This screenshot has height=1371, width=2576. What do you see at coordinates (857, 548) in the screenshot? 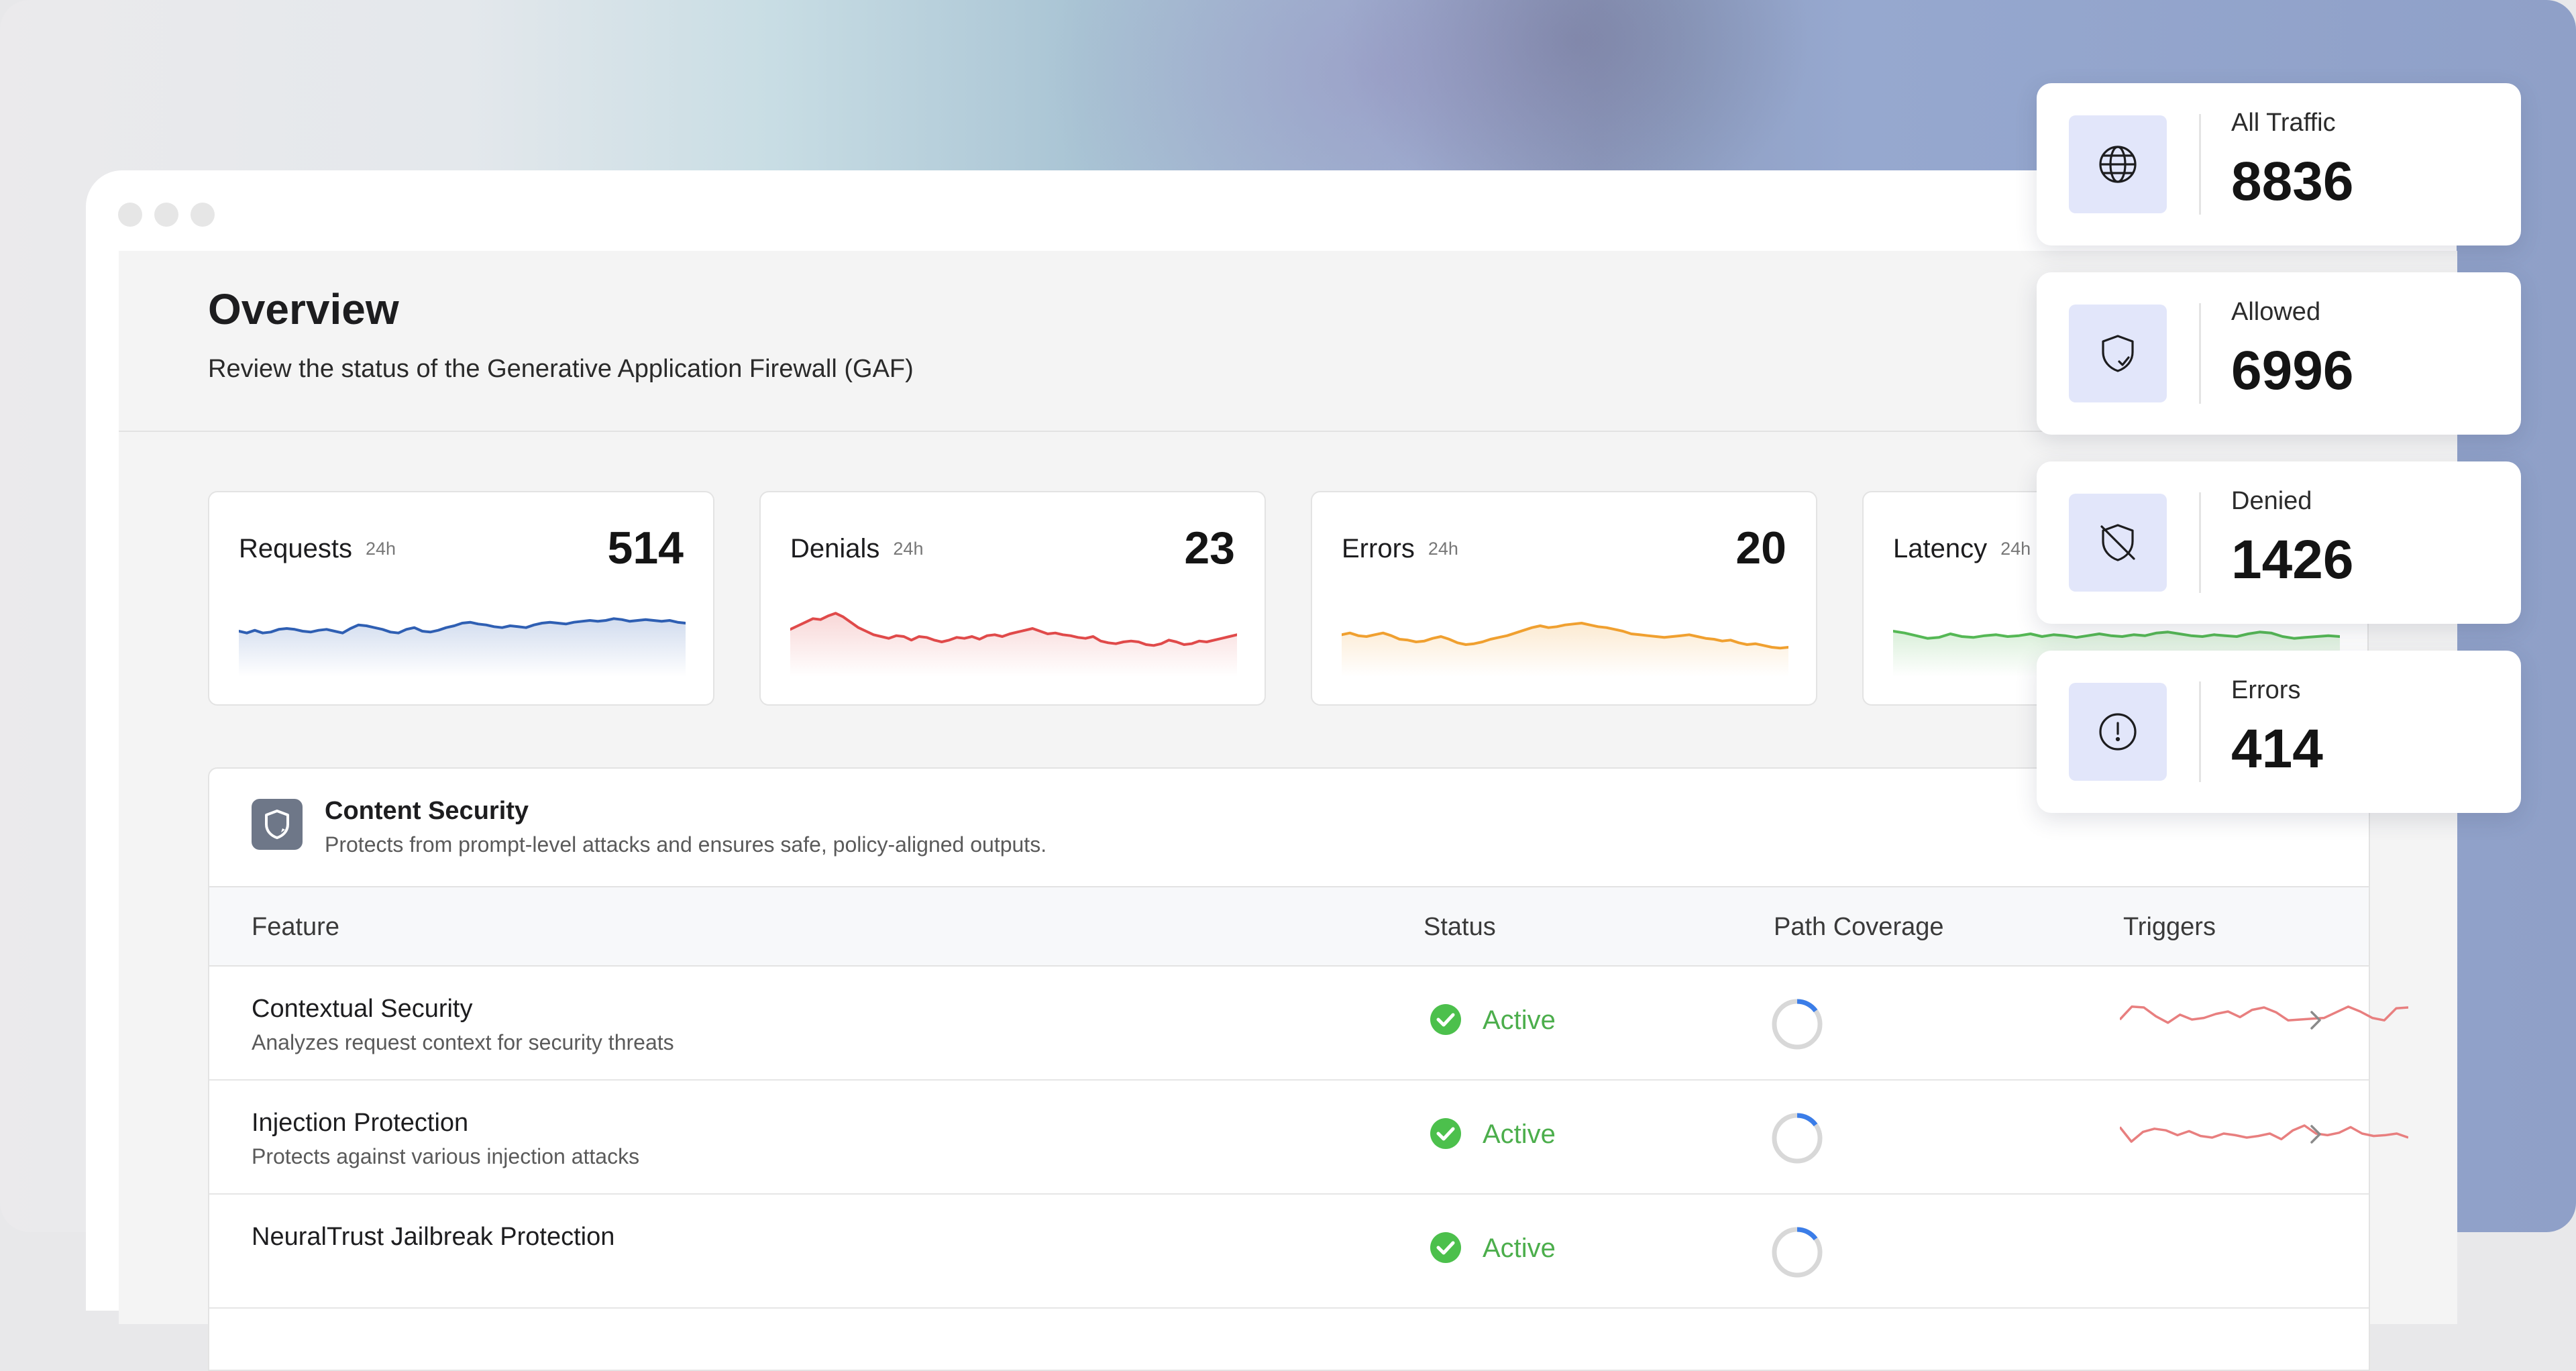
I see `metric-label: Denials 24h` at bounding box center [857, 548].